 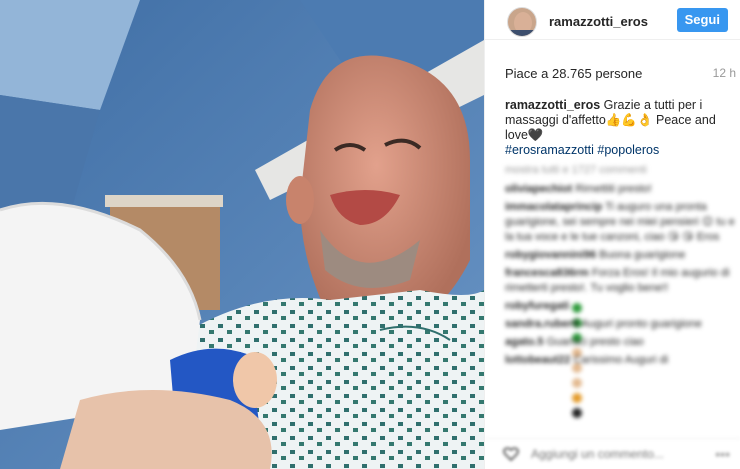 I want to click on caption-hashtags: #erosramazzotti #popoleros, so click(x=582, y=150).